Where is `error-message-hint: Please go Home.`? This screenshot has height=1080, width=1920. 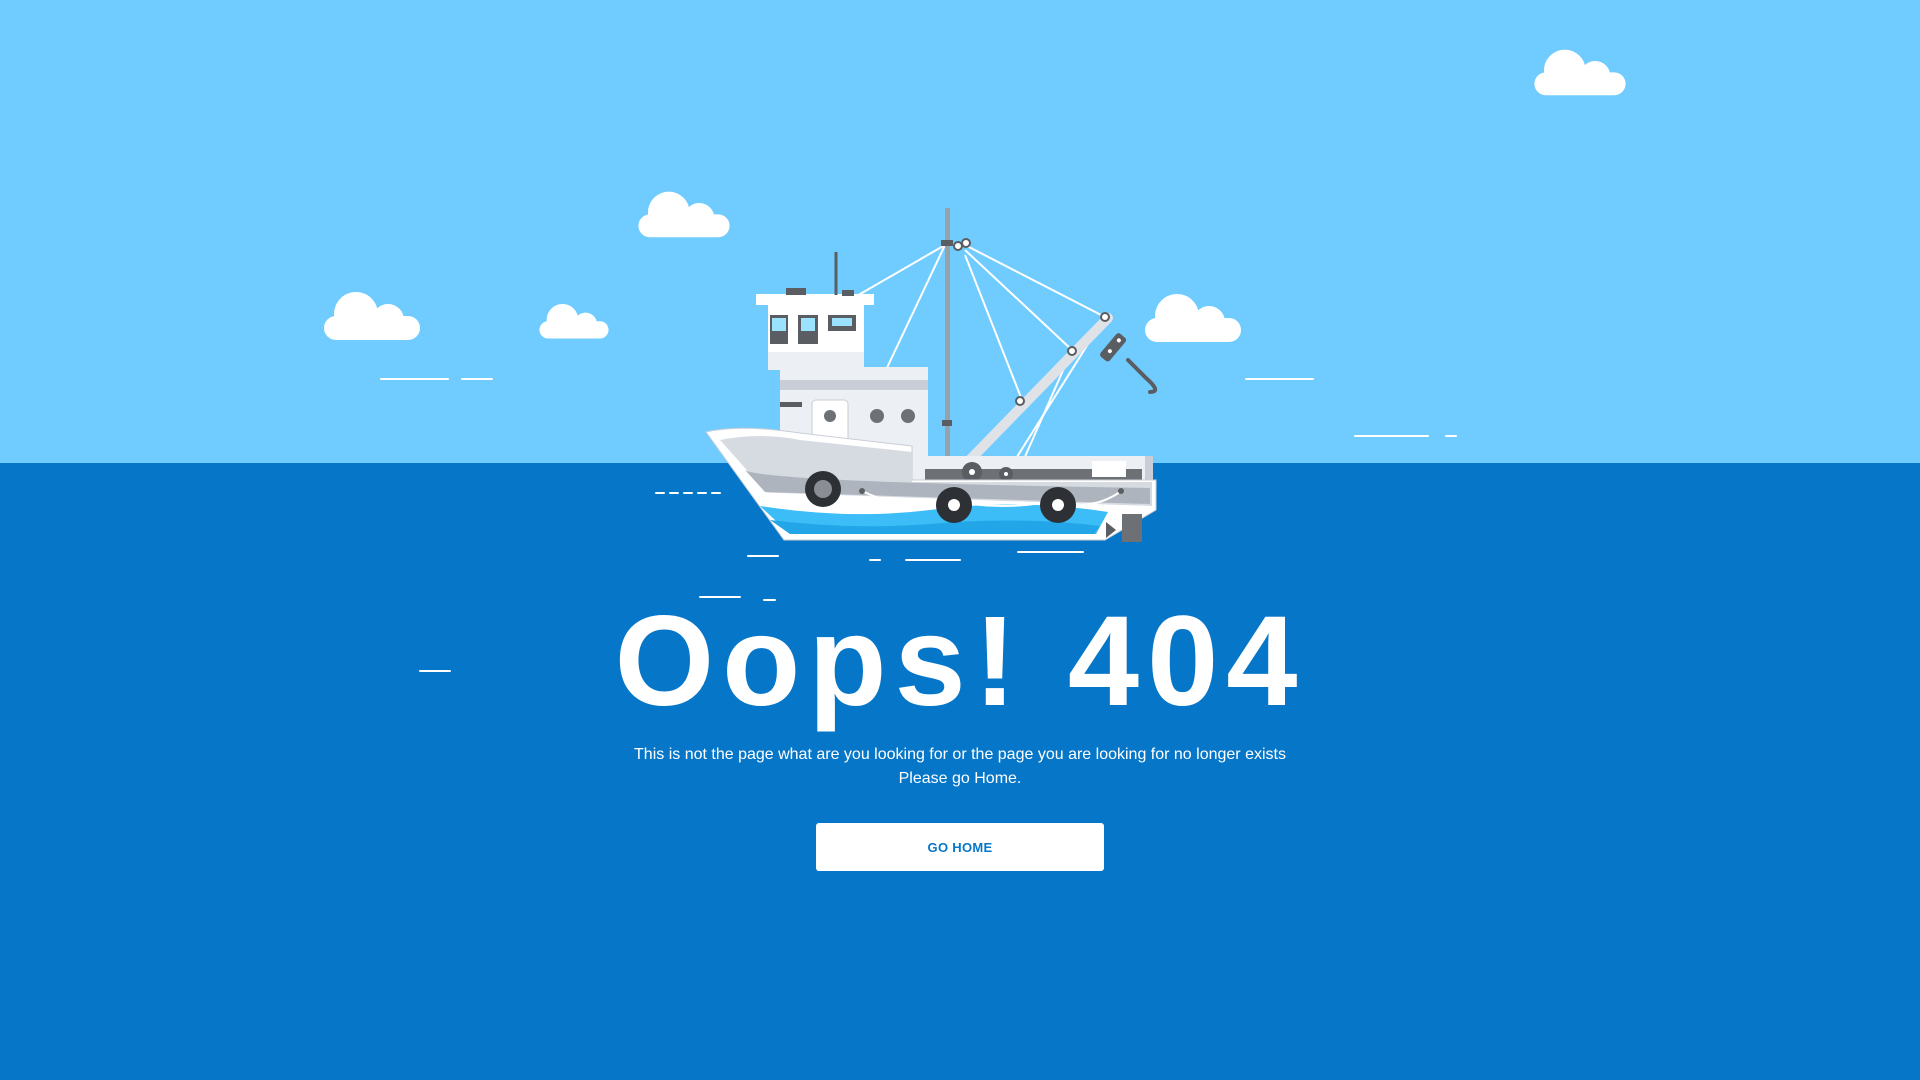 error-message-hint: Please go Home. is located at coordinates (960, 778).